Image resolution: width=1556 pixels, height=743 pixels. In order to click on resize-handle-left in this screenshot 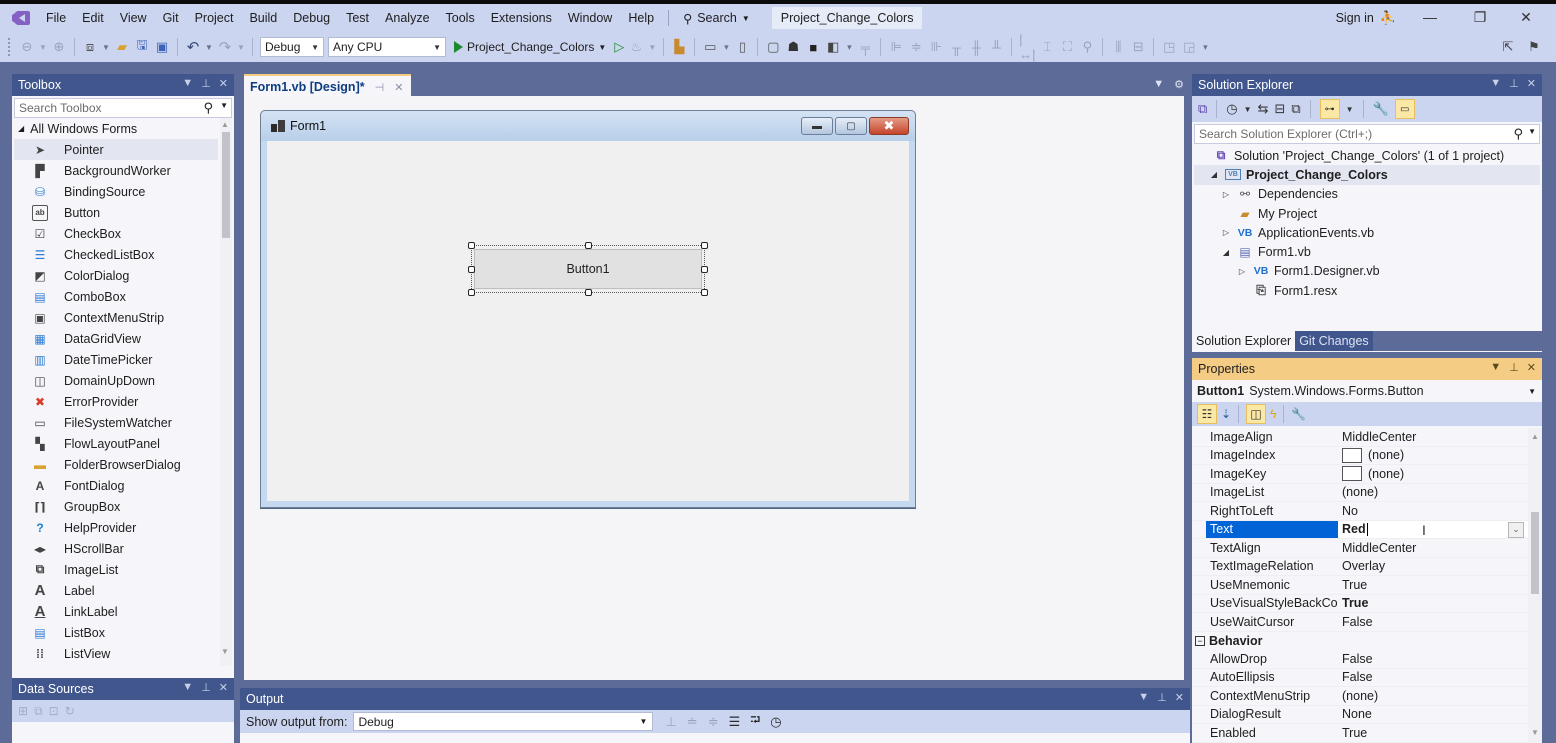, I will do `click(471, 269)`.